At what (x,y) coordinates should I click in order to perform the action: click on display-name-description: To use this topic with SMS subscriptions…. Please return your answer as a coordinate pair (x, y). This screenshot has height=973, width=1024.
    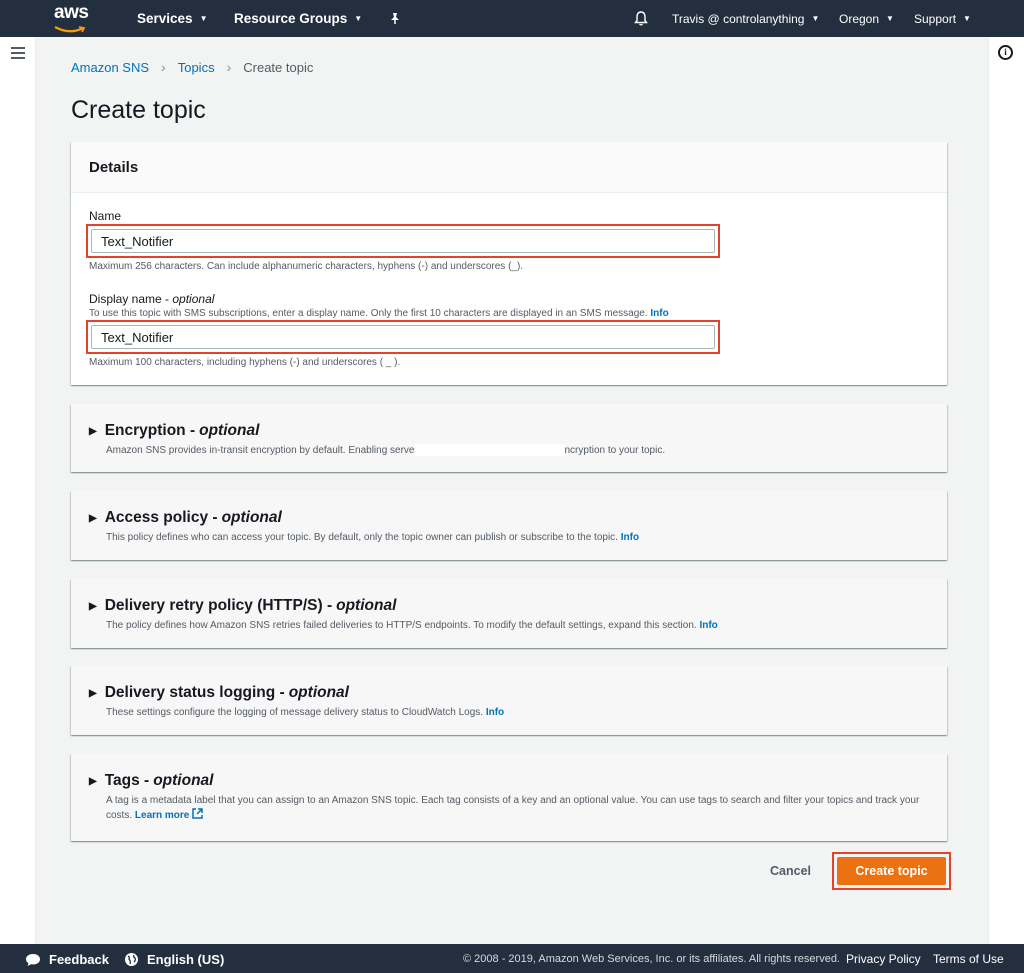
    Looking at the image, I should click on (379, 313).